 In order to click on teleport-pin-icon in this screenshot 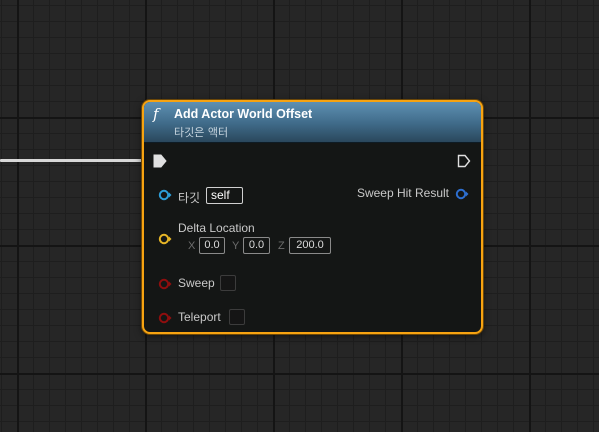, I will do `click(165, 318)`.